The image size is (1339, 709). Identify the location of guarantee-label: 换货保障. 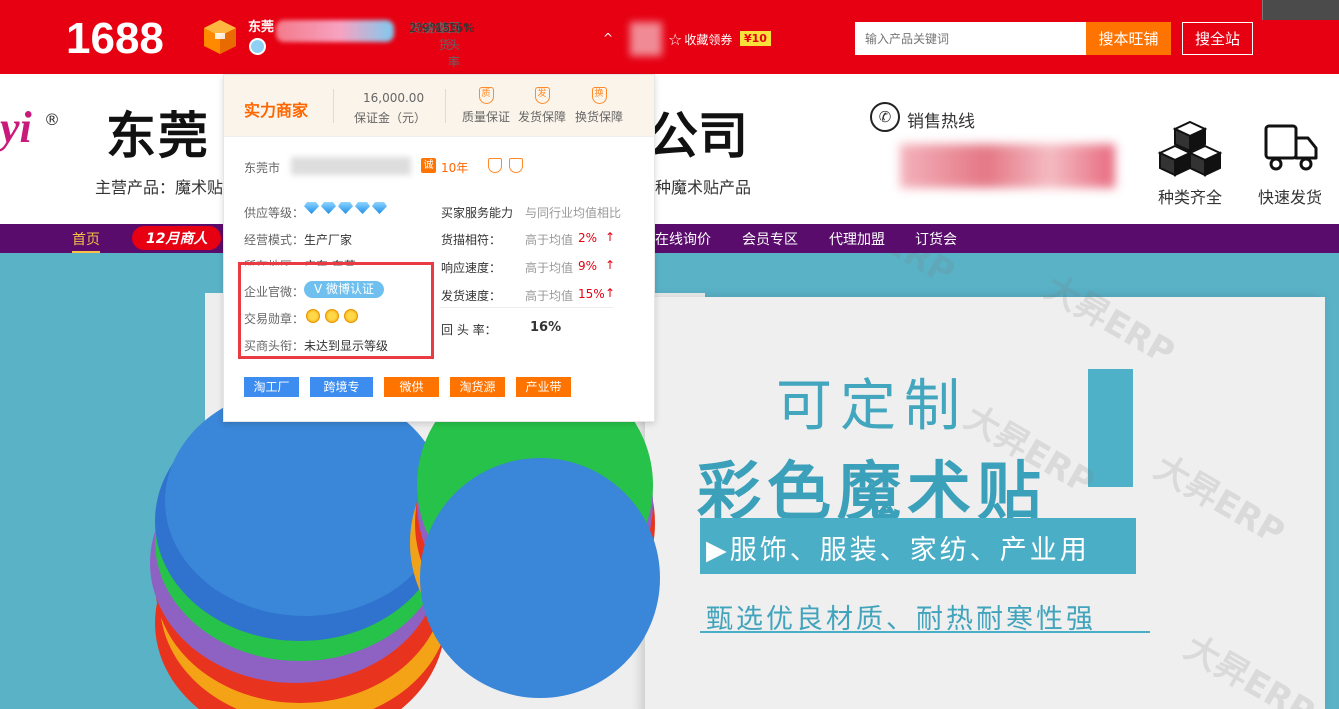
(598, 117).